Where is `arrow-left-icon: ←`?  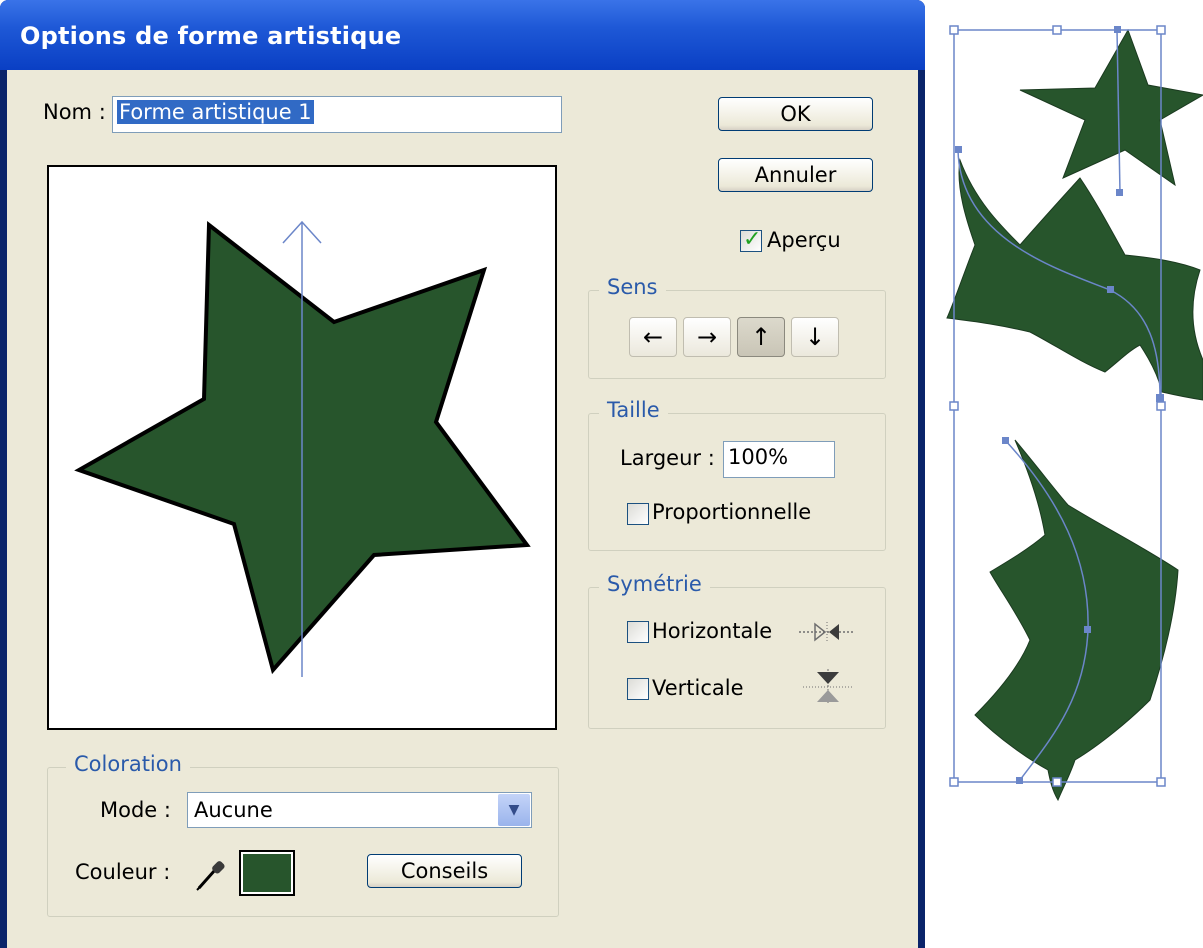
arrow-left-icon: ← is located at coordinates (653, 337).